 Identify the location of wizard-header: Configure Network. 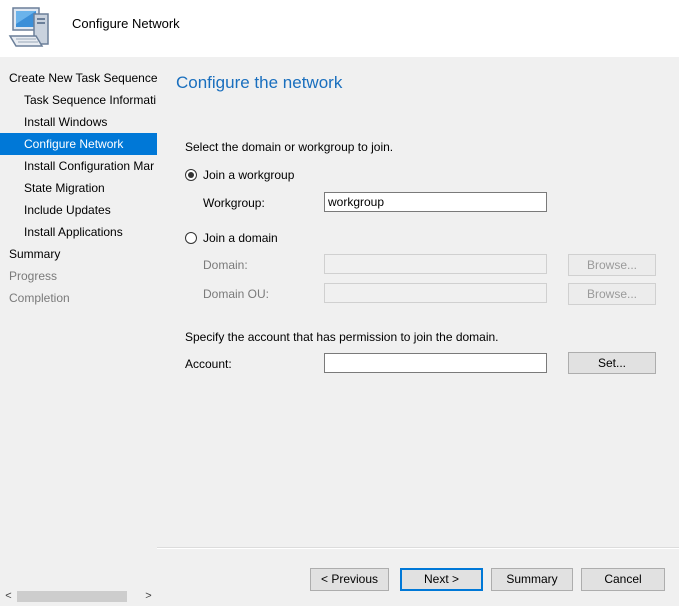
(339, 28).